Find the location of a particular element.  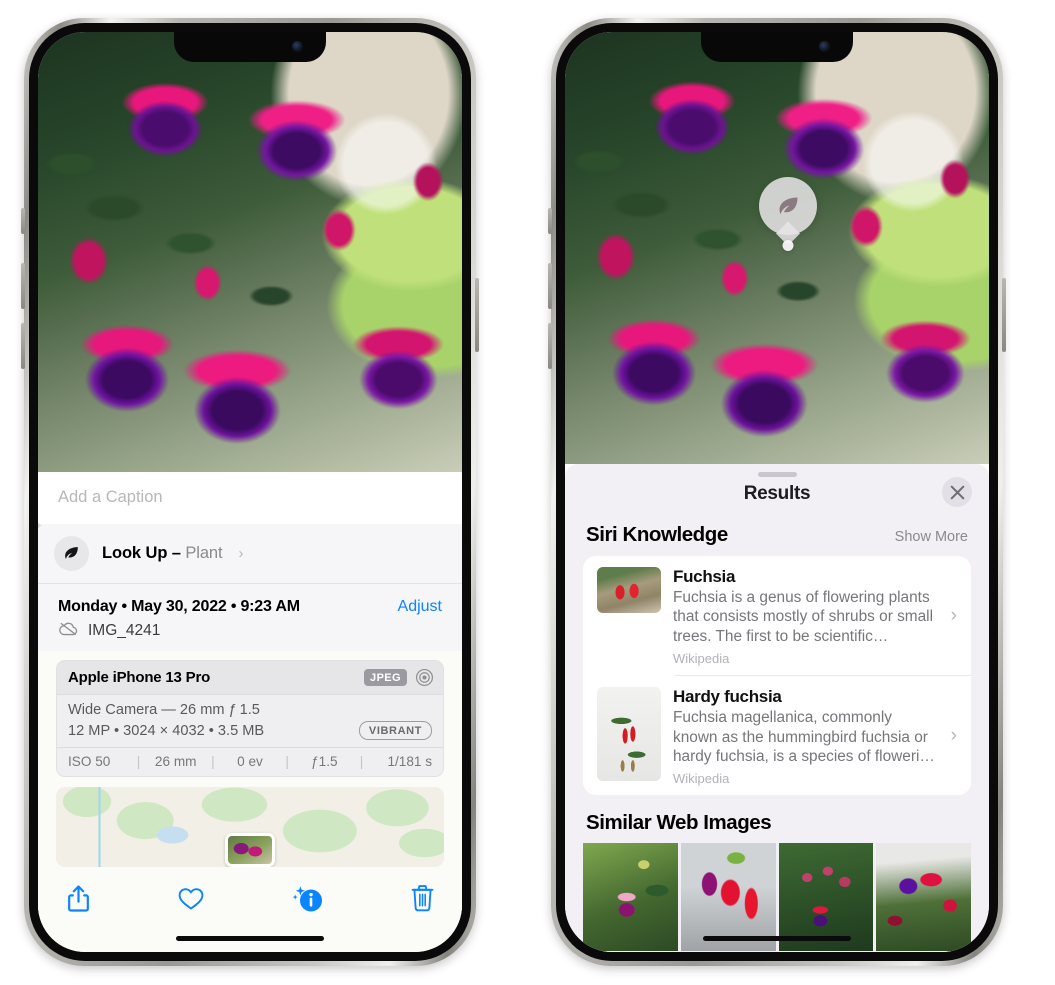

results-title: Results is located at coordinates (777, 493).